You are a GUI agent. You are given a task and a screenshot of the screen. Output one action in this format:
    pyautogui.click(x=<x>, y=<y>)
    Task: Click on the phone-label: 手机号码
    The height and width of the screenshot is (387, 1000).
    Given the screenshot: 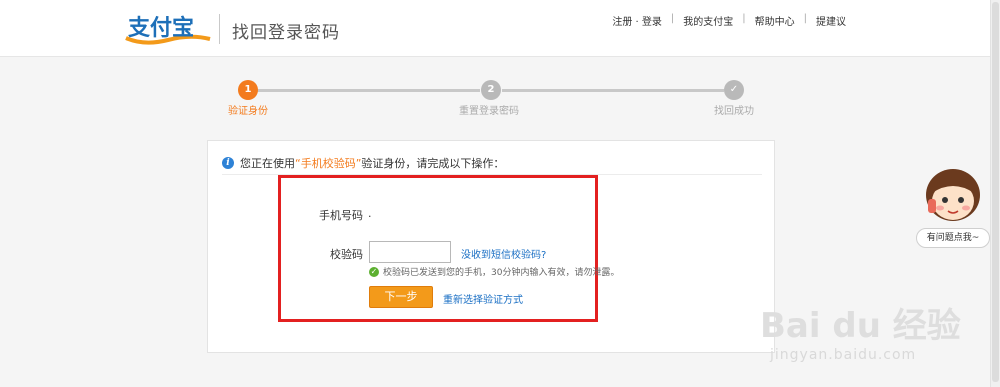 What is the action you would take?
    pyautogui.click(x=341, y=215)
    